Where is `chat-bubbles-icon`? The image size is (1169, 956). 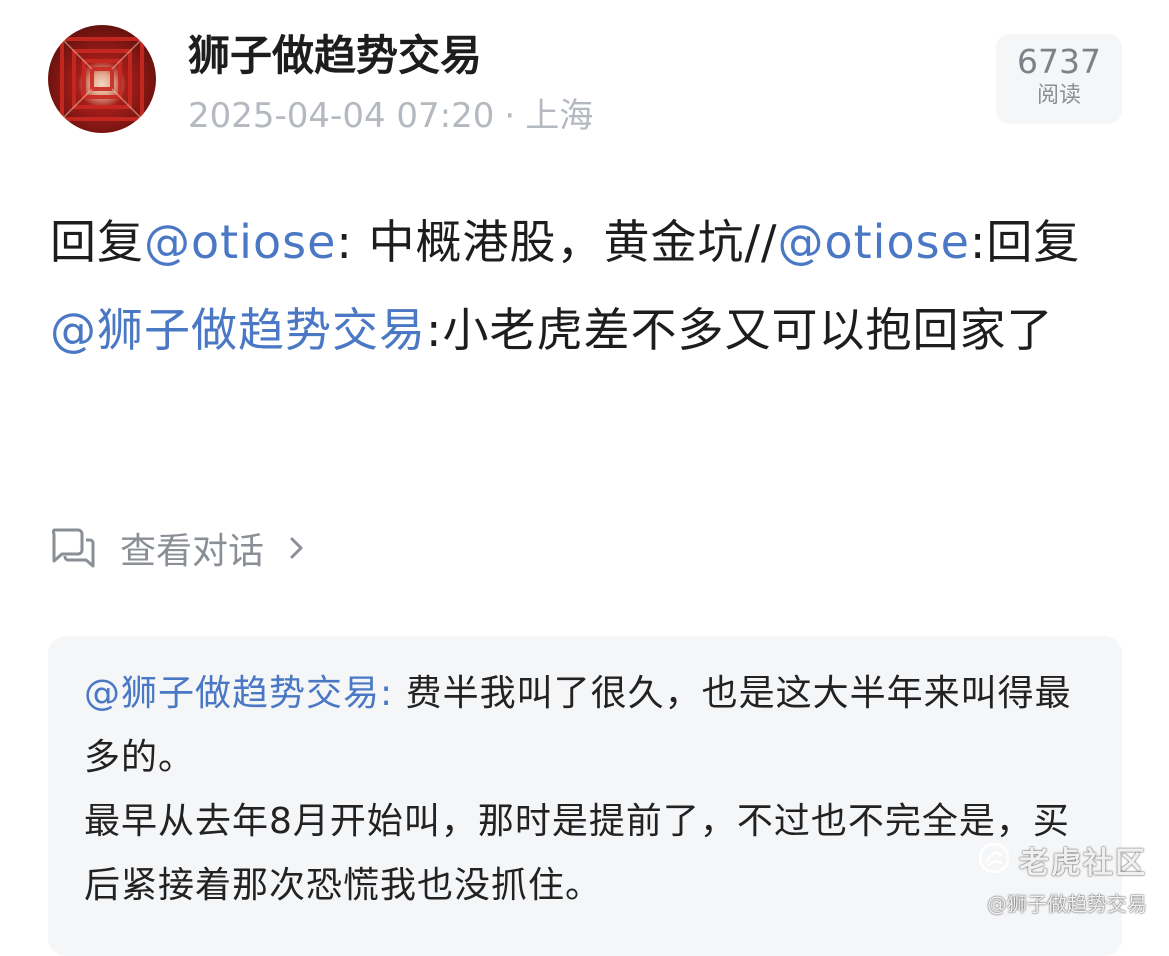 chat-bubbles-icon is located at coordinates (72, 548).